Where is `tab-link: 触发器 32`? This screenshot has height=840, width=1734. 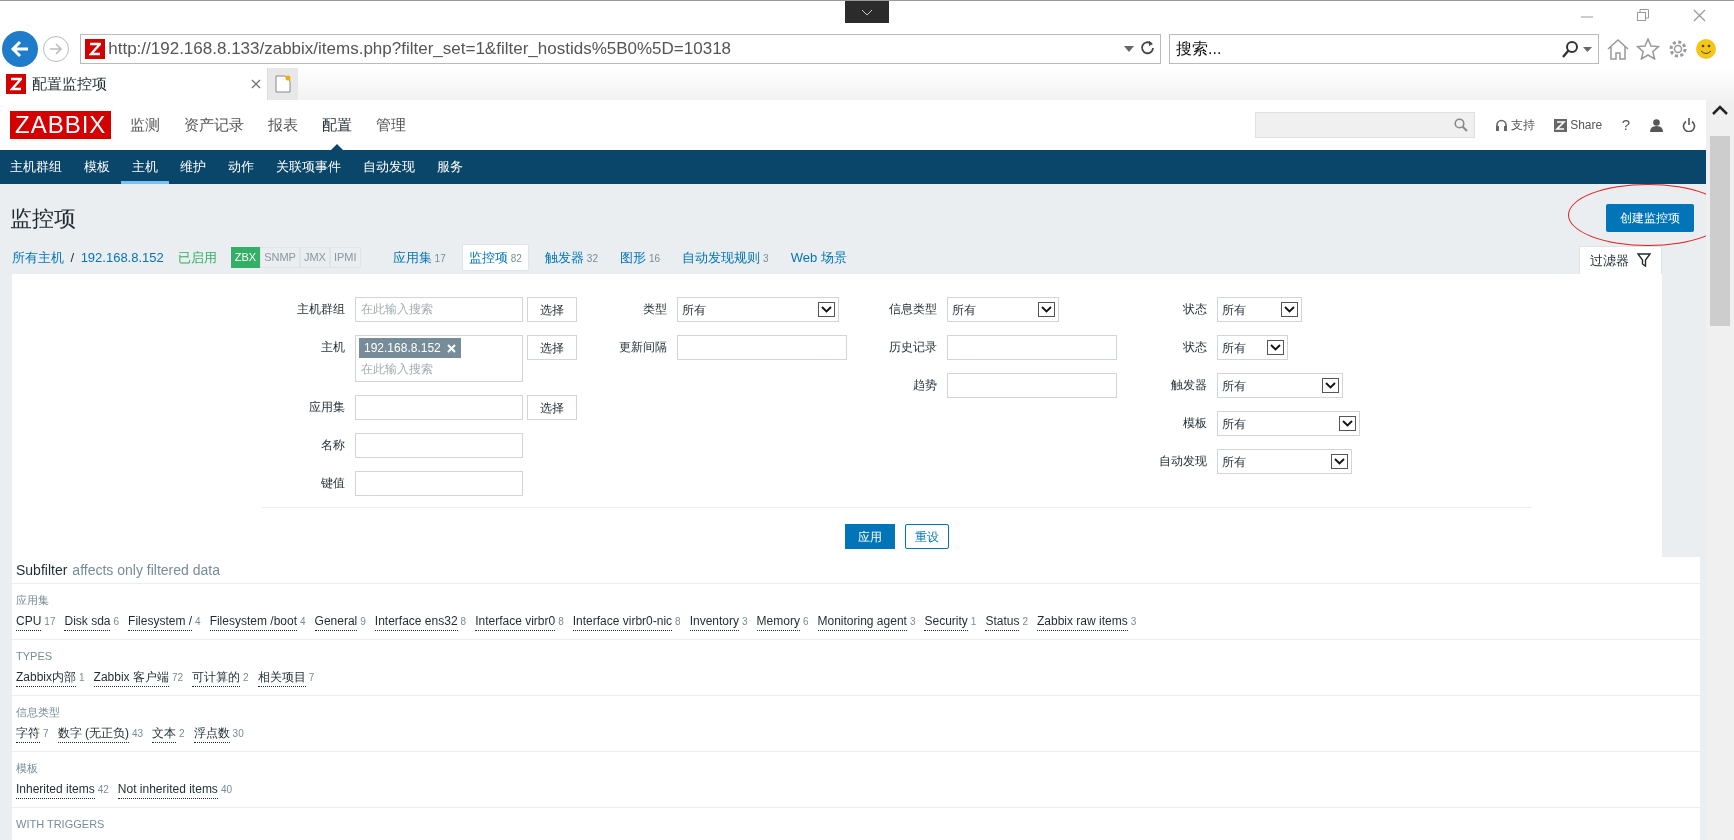
tab-link: 触发器 32 is located at coordinates (571, 257).